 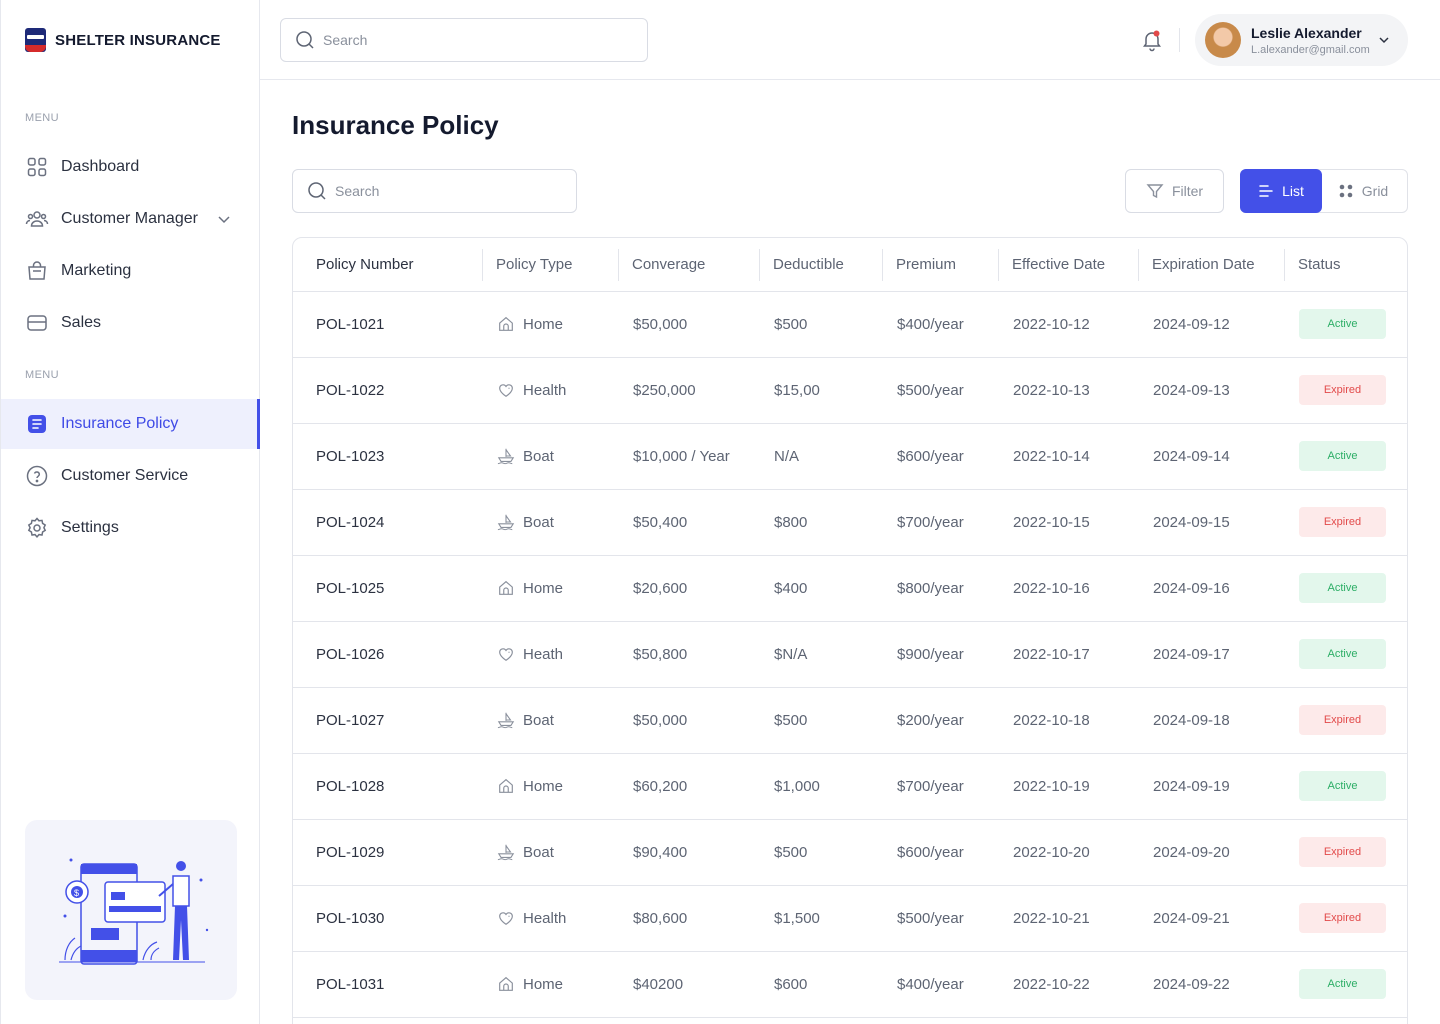 What do you see at coordinates (134, 911) in the screenshot?
I see `payment-illustration: $` at bounding box center [134, 911].